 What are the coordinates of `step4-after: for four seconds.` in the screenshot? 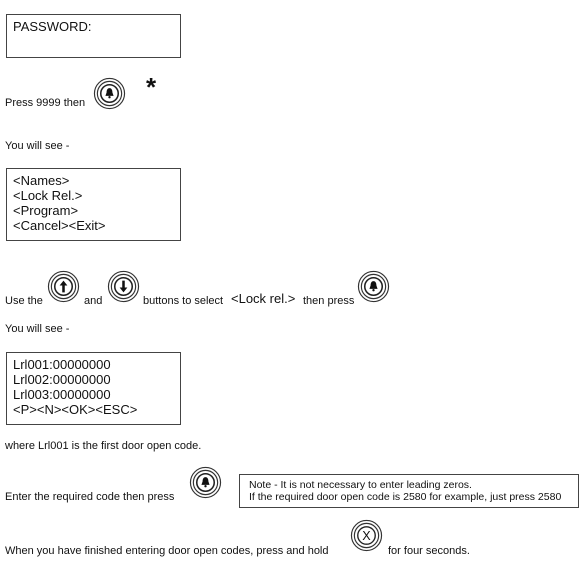 It's located at (429, 551).